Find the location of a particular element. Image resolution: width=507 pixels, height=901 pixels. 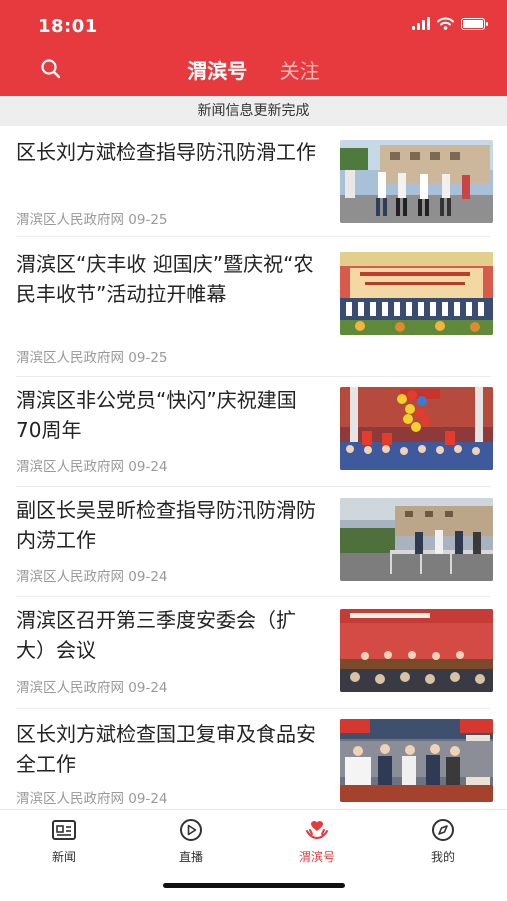

tab-follow: 关注 is located at coordinates (300, 69).